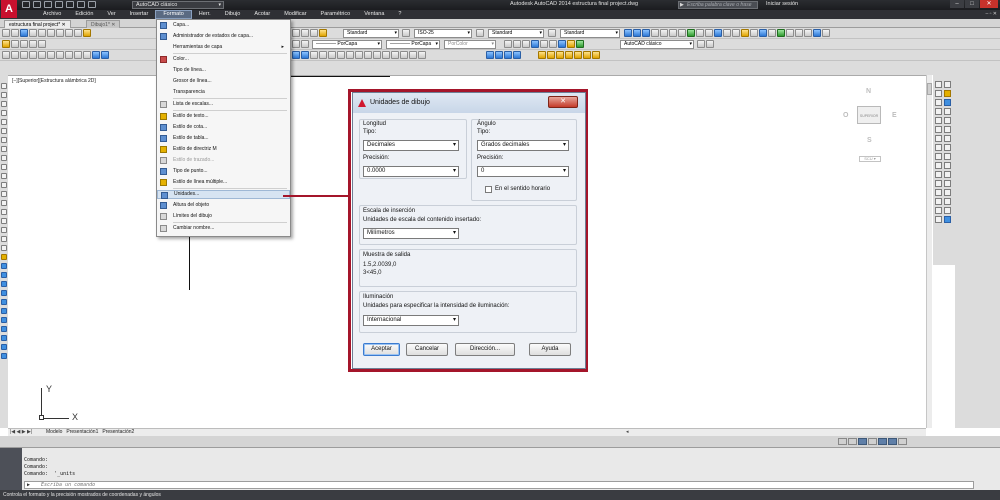 Image resolution: width=1000 pixels, height=500 pixels. Describe the element at coordinates (4, 221) in the screenshot. I see `v-gradient-icon` at that location.